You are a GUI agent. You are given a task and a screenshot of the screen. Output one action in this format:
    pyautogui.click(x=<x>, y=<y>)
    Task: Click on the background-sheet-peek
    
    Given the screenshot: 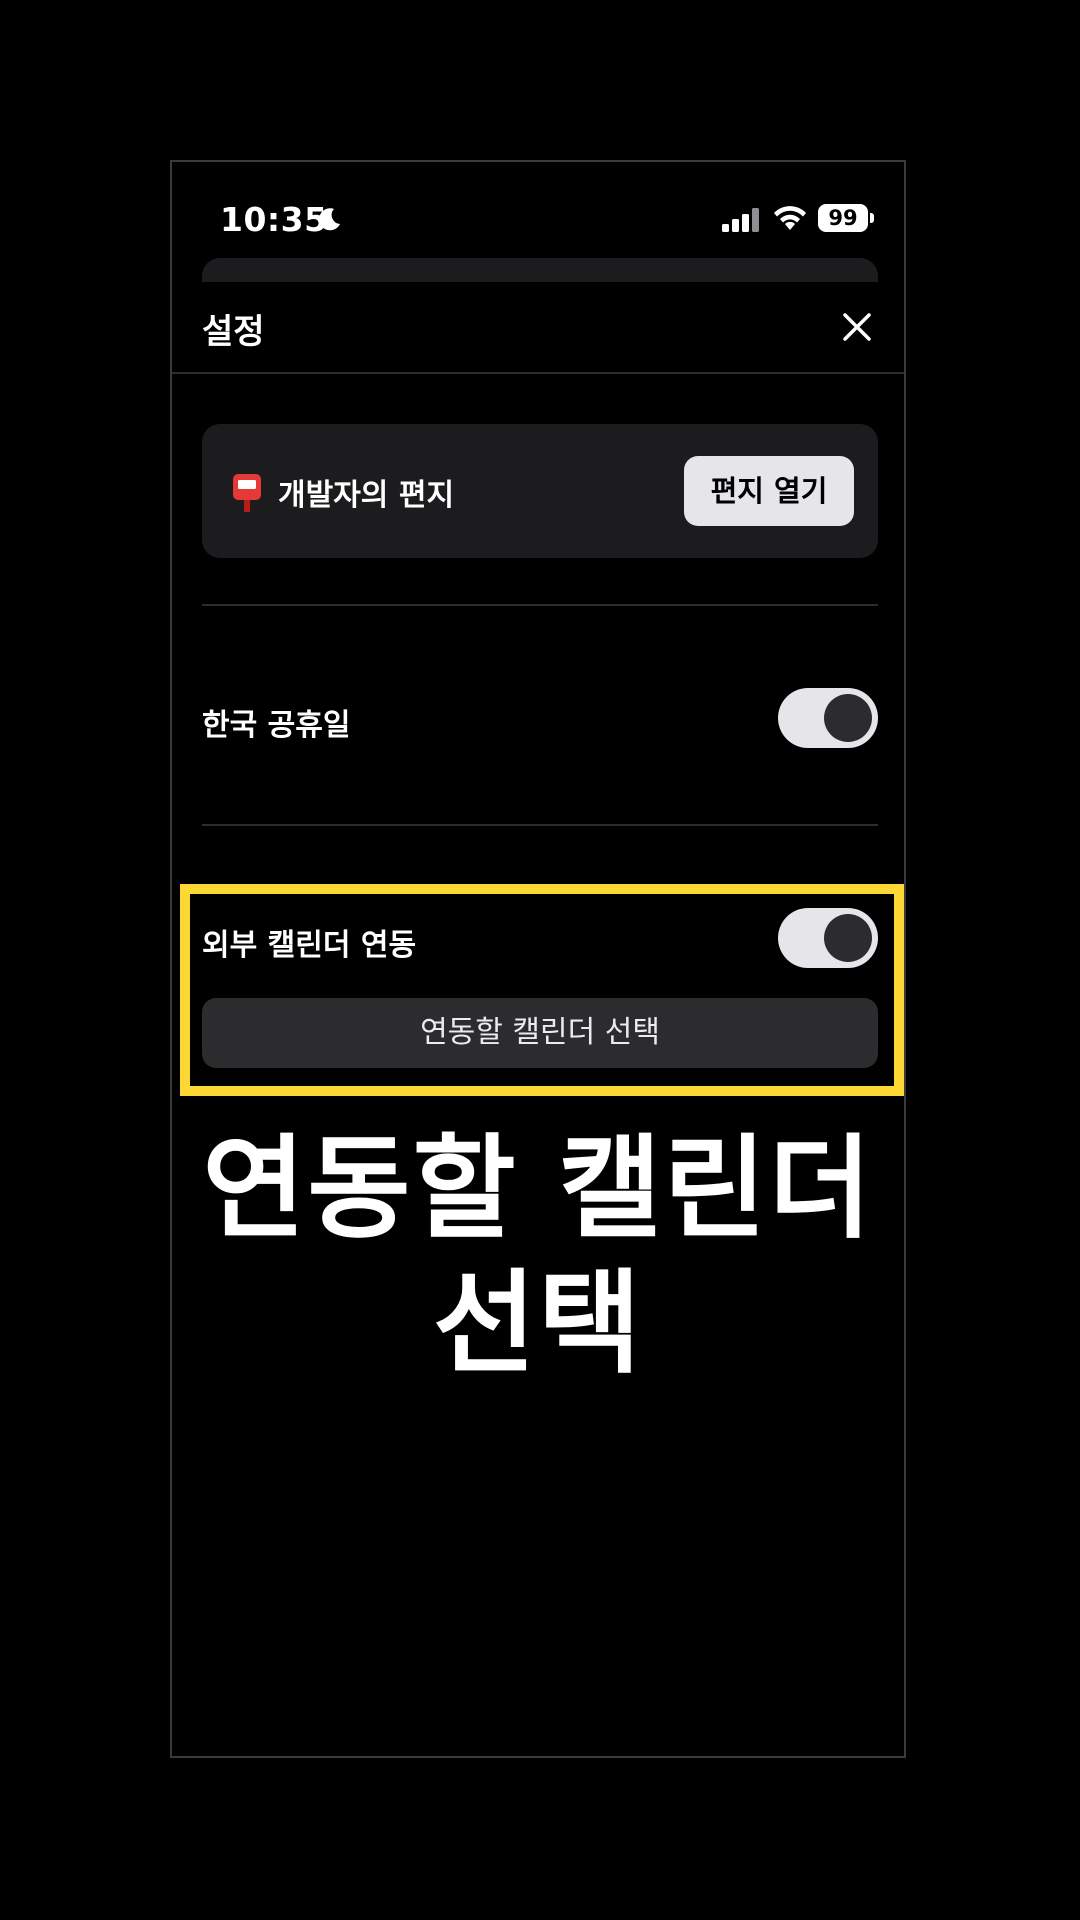 What is the action you would take?
    pyautogui.click(x=540, y=270)
    